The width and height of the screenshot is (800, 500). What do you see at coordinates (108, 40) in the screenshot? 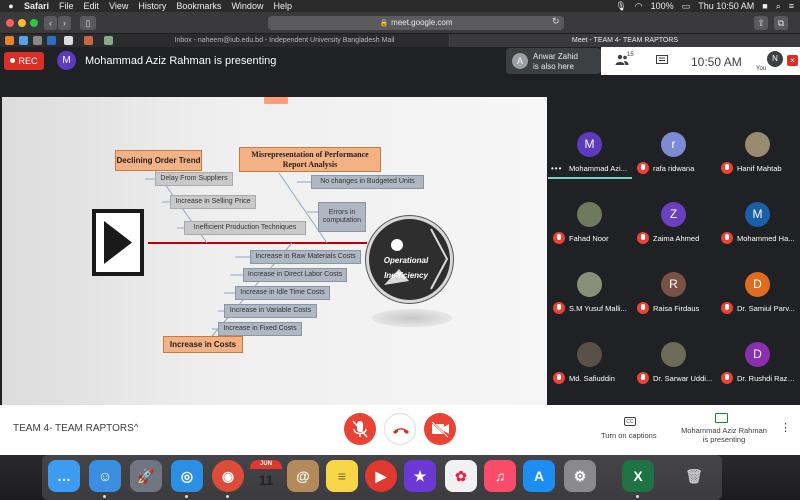
I see `favorite-7-icon` at bounding box center [108, 40].